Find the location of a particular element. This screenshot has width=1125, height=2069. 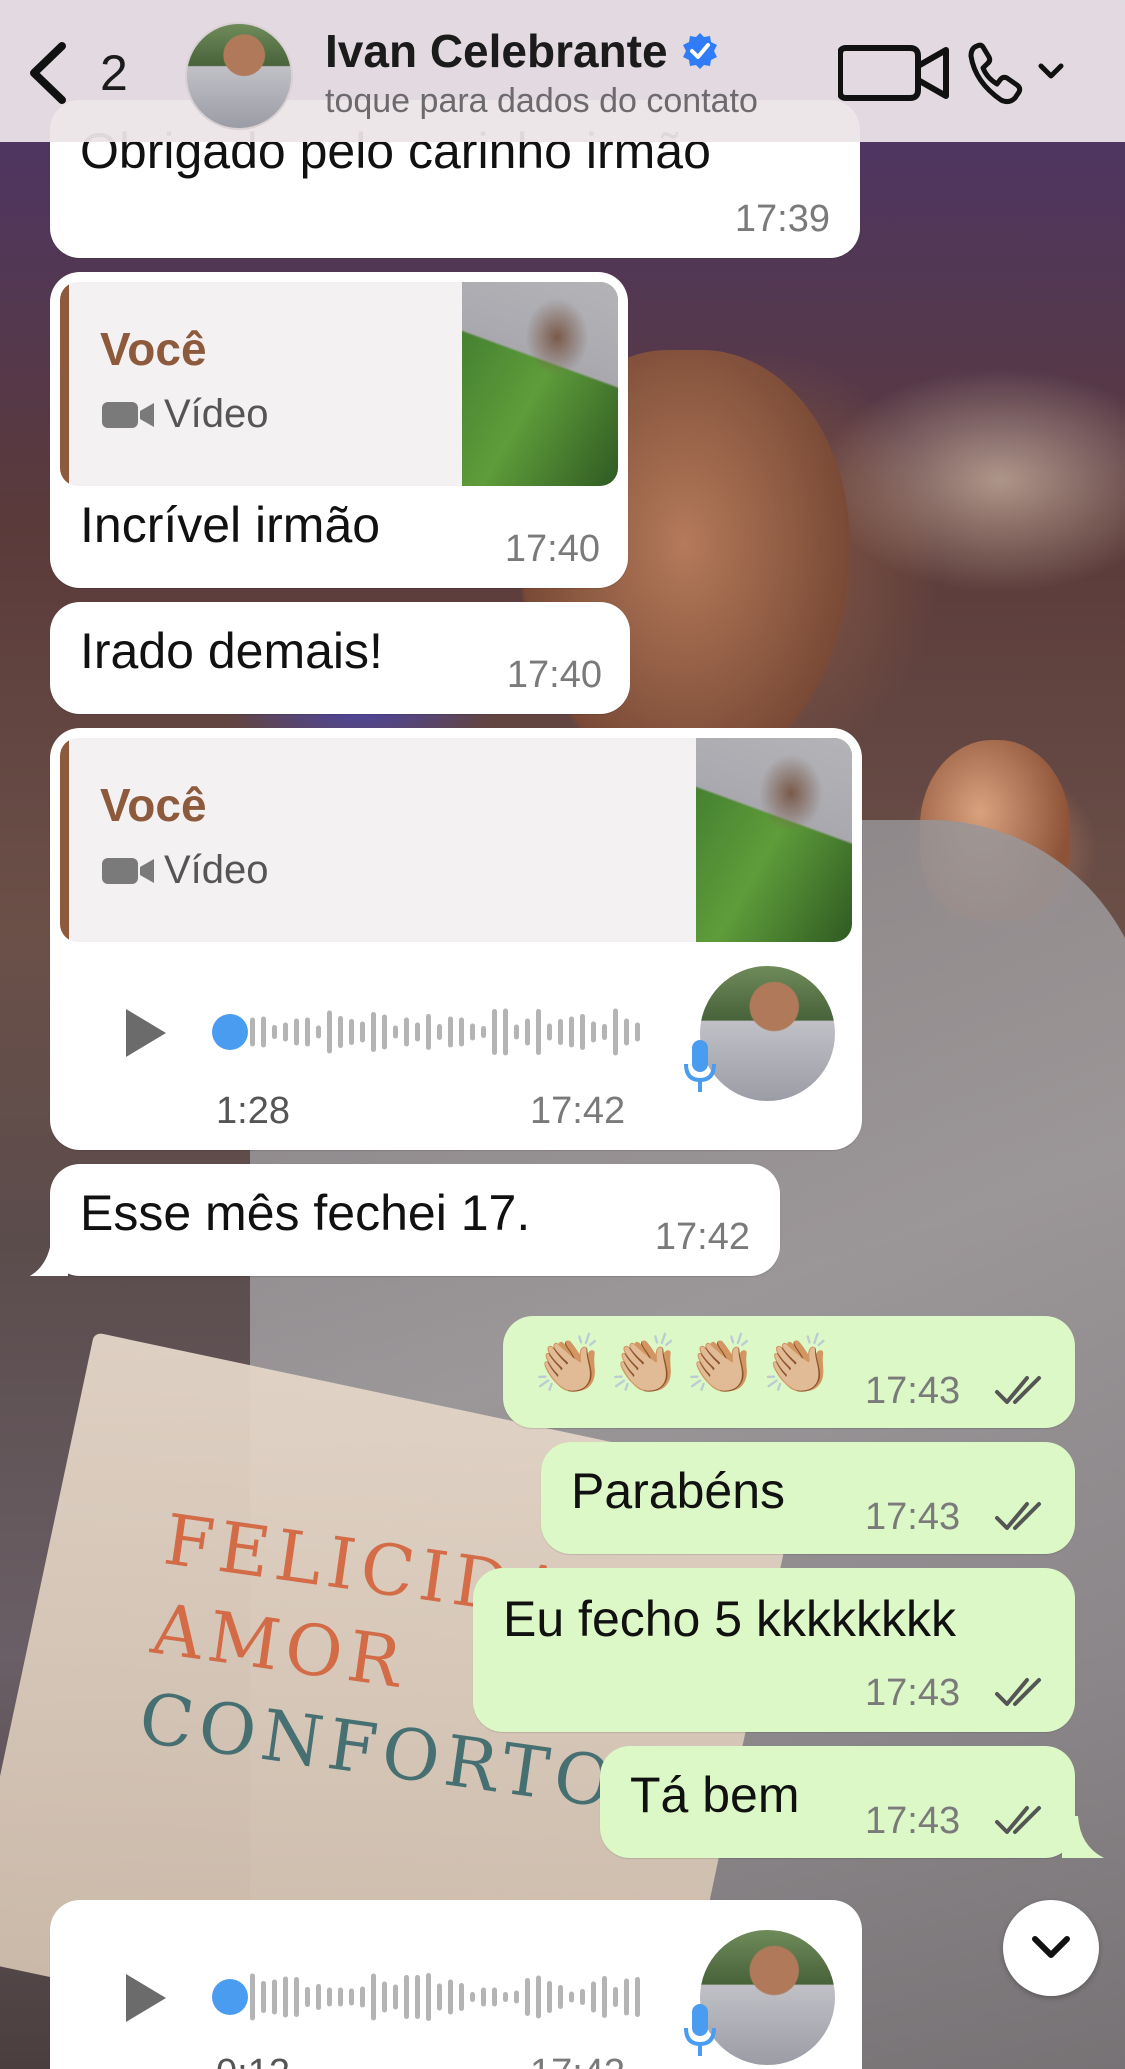

message-bubble: Você Vídeo 1:28 17:42 is located at coordinates (456, 939).